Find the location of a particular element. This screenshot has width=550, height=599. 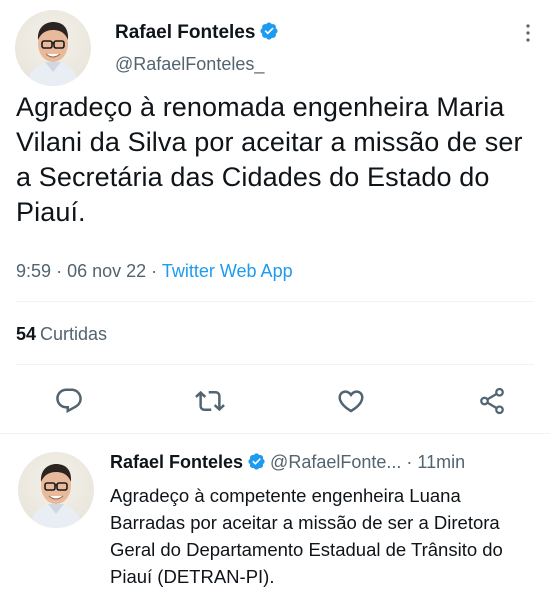

reply-time: 11min is located at coordinates (441, 462).